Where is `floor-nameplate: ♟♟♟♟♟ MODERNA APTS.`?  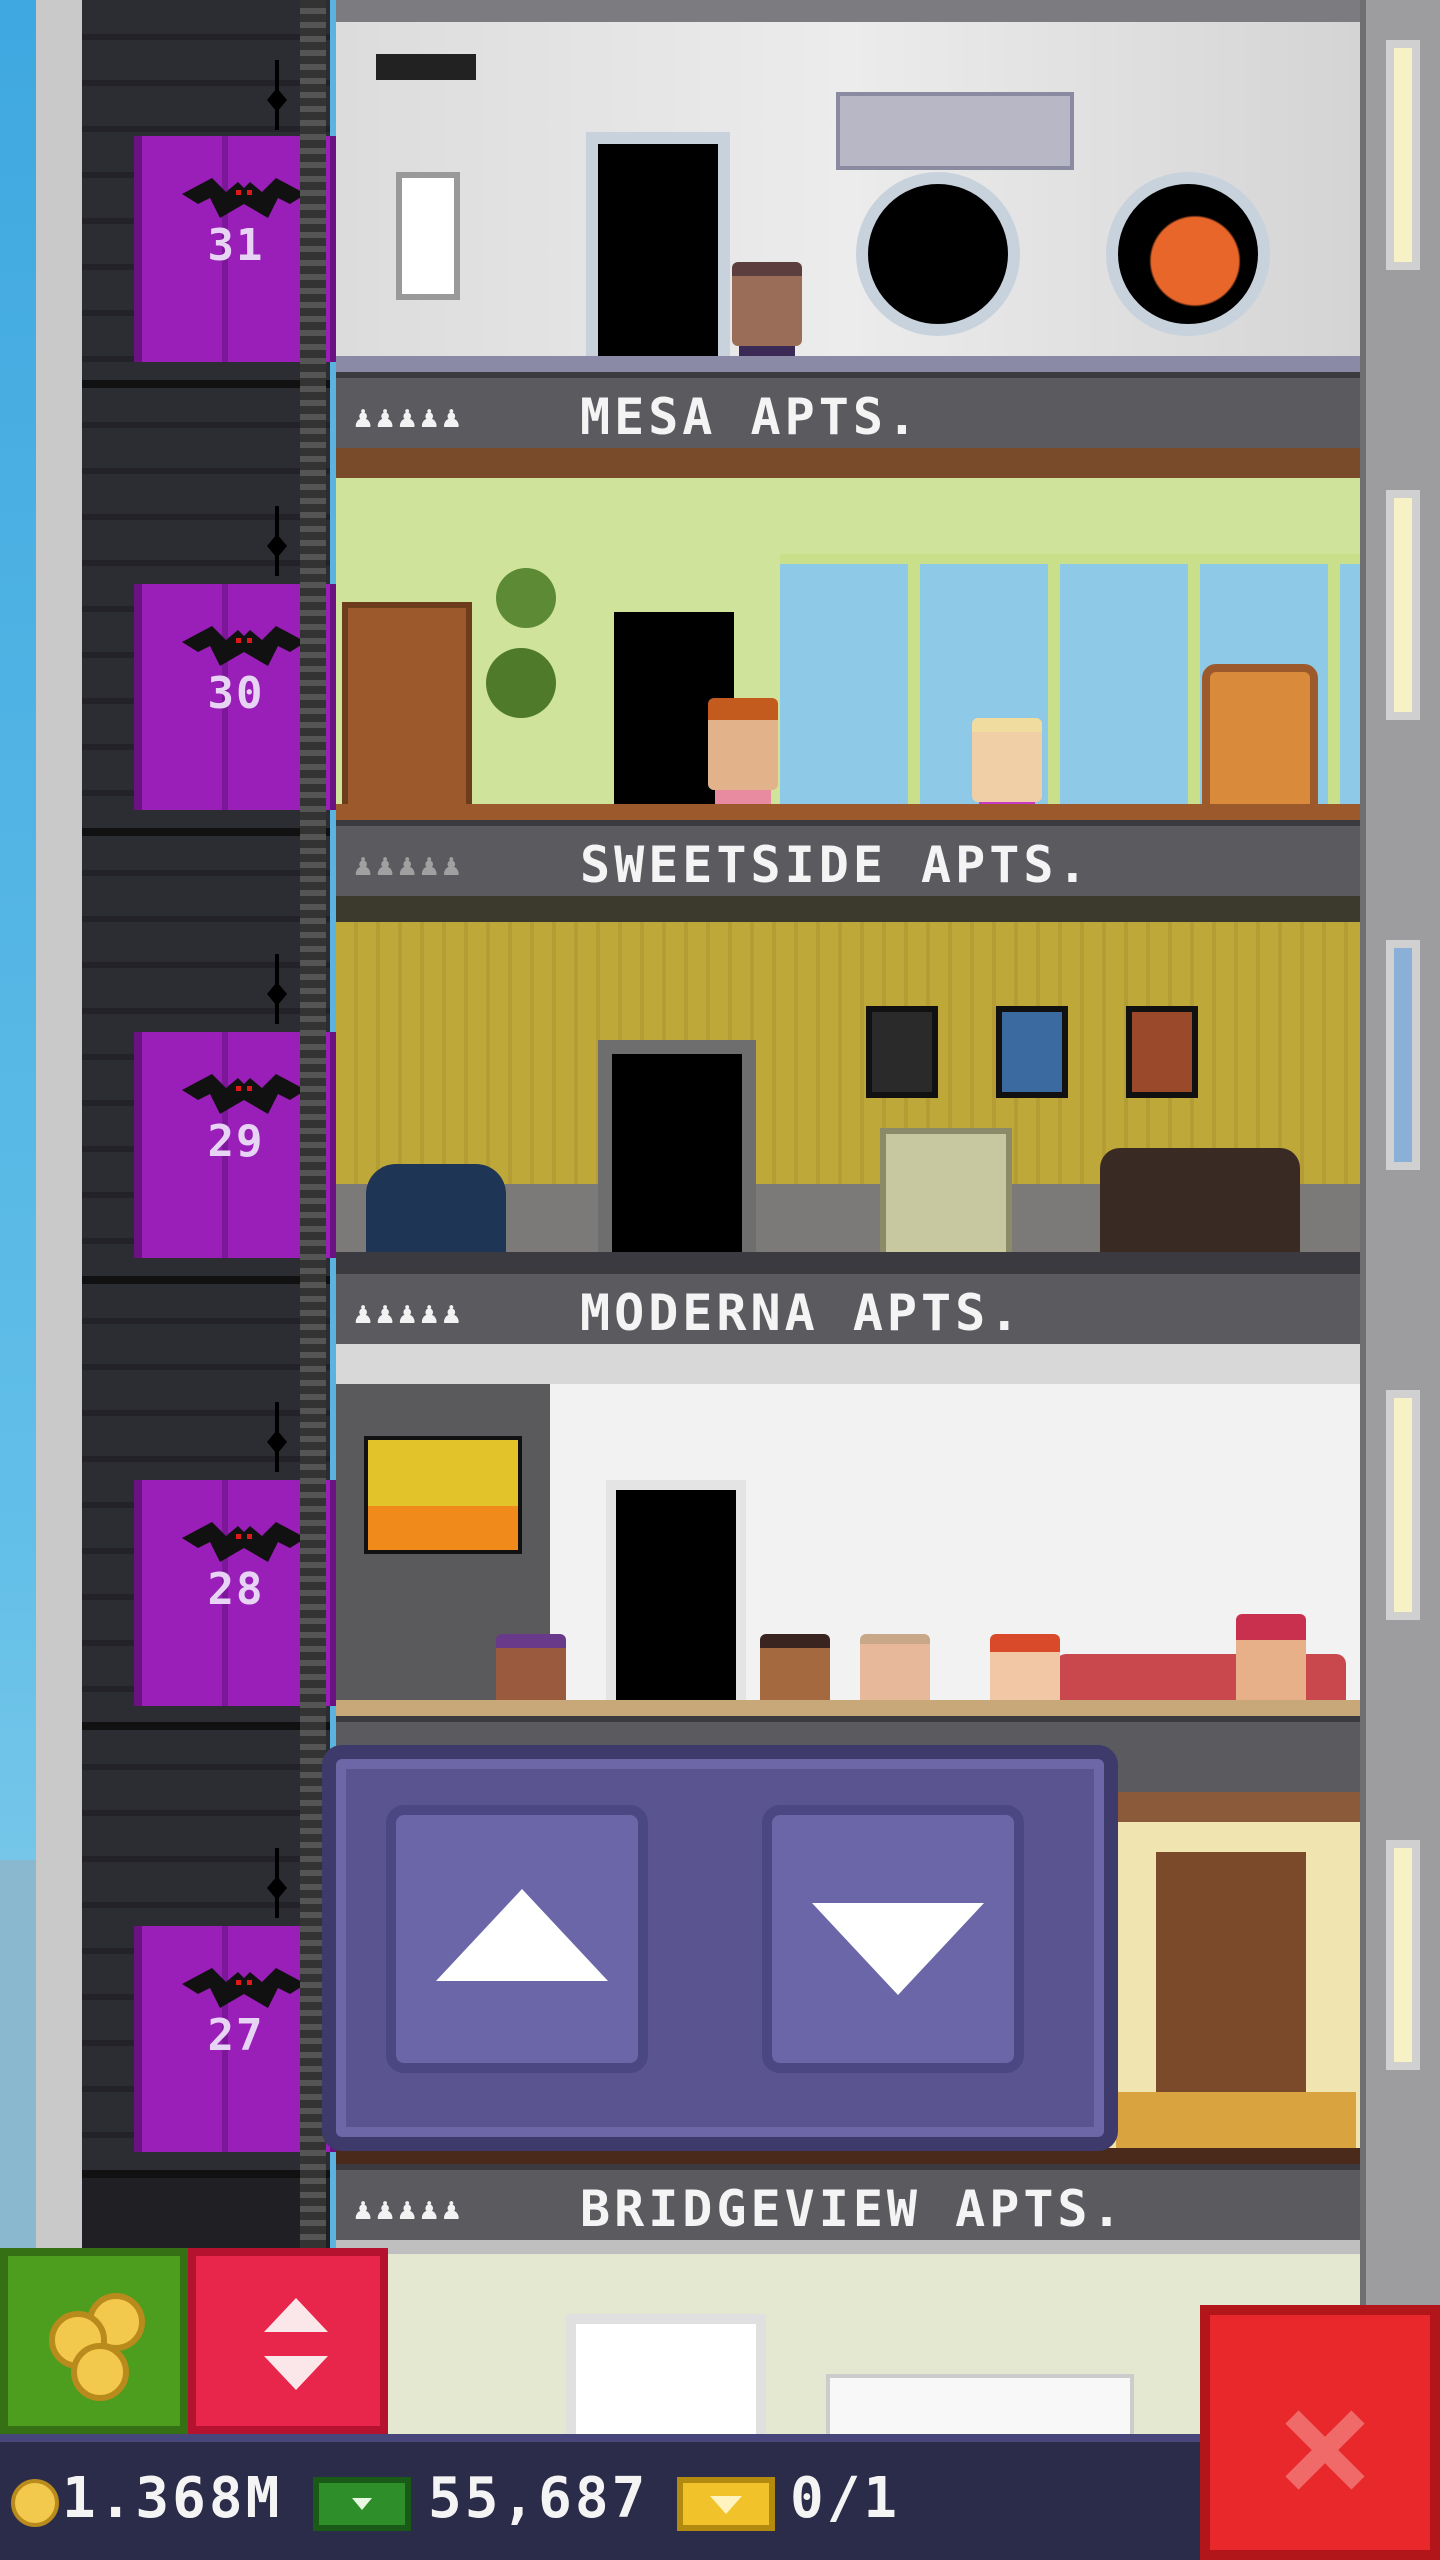
floor-nameplate: ♟♟♟♟♟ MODERNA APTS. is located at coordinates (848, 1306).